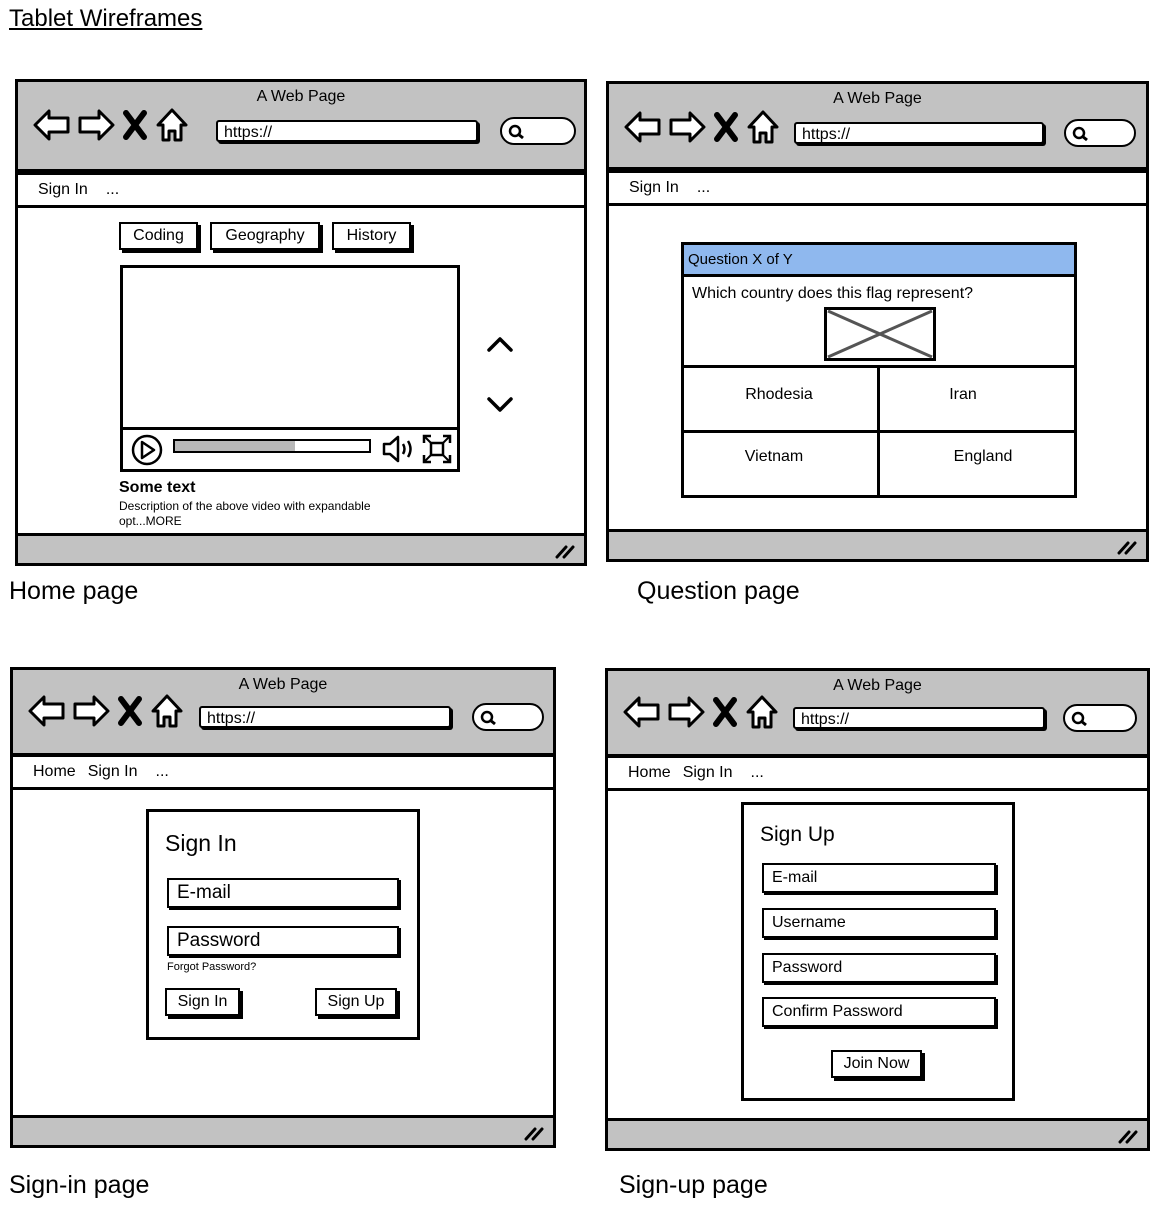  Describe the element at coordinates (797, 834) in the screenshot. I see `signup-heading: Sign Up` at that location.